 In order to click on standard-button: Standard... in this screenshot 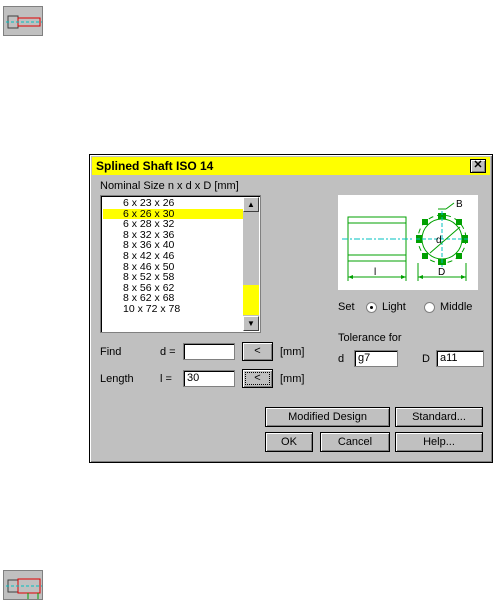, I will do `click(439, 417)`.